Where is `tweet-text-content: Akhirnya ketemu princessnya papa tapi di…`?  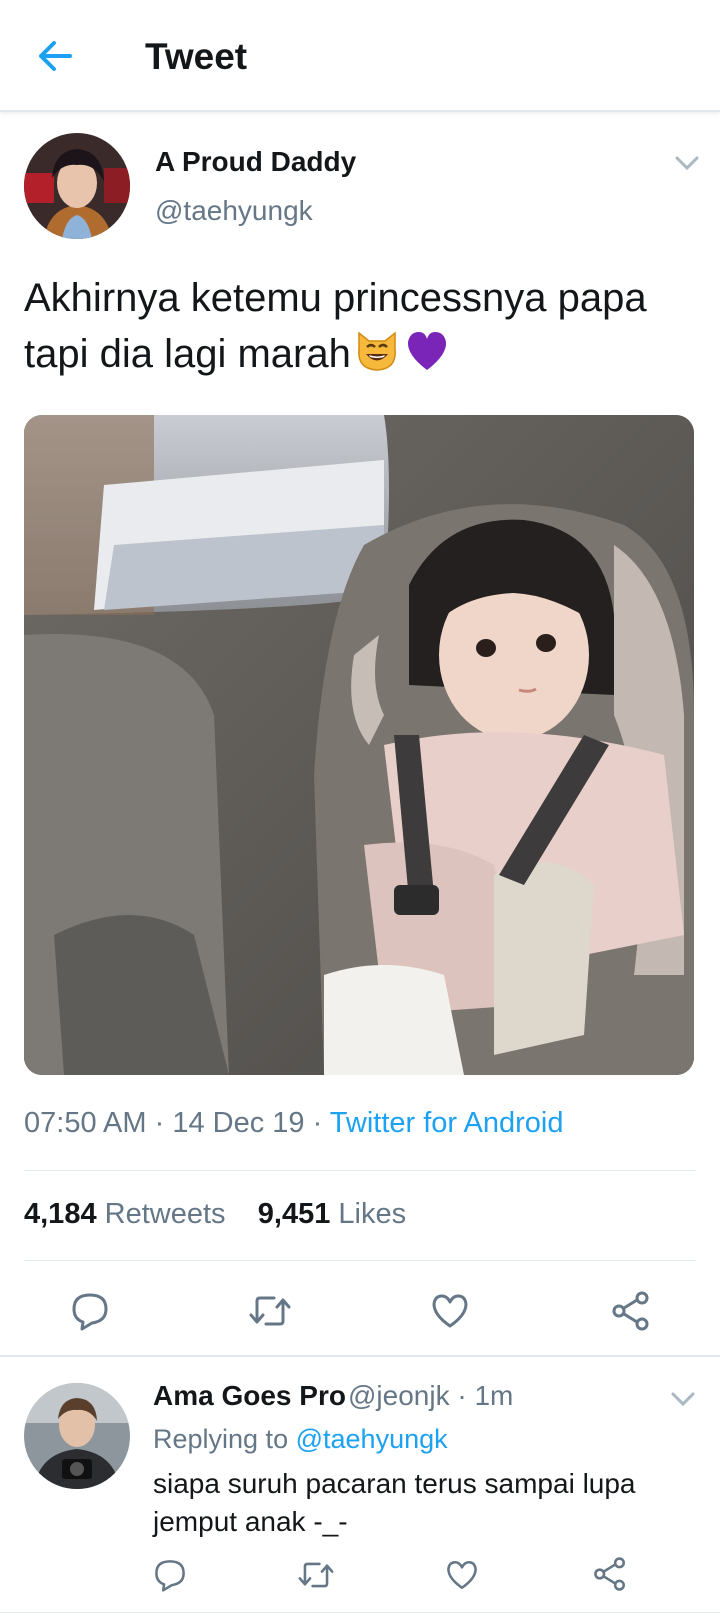 tweet-text-content: Akhirnya ketemu princessnya papa tapi di… is located at coordinates (335, 326).